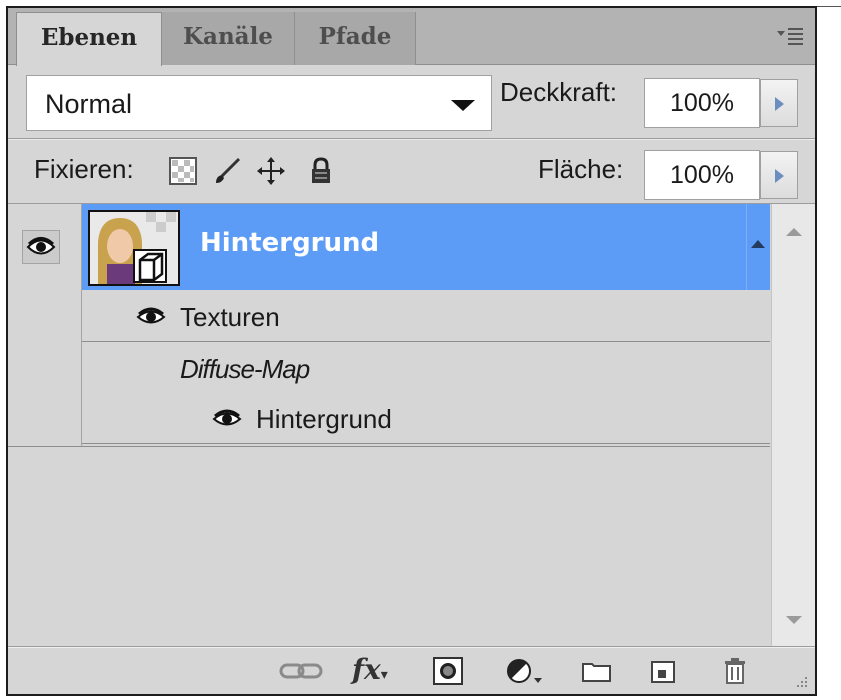  I want to click on link-layers-icon, so click(301, 671).